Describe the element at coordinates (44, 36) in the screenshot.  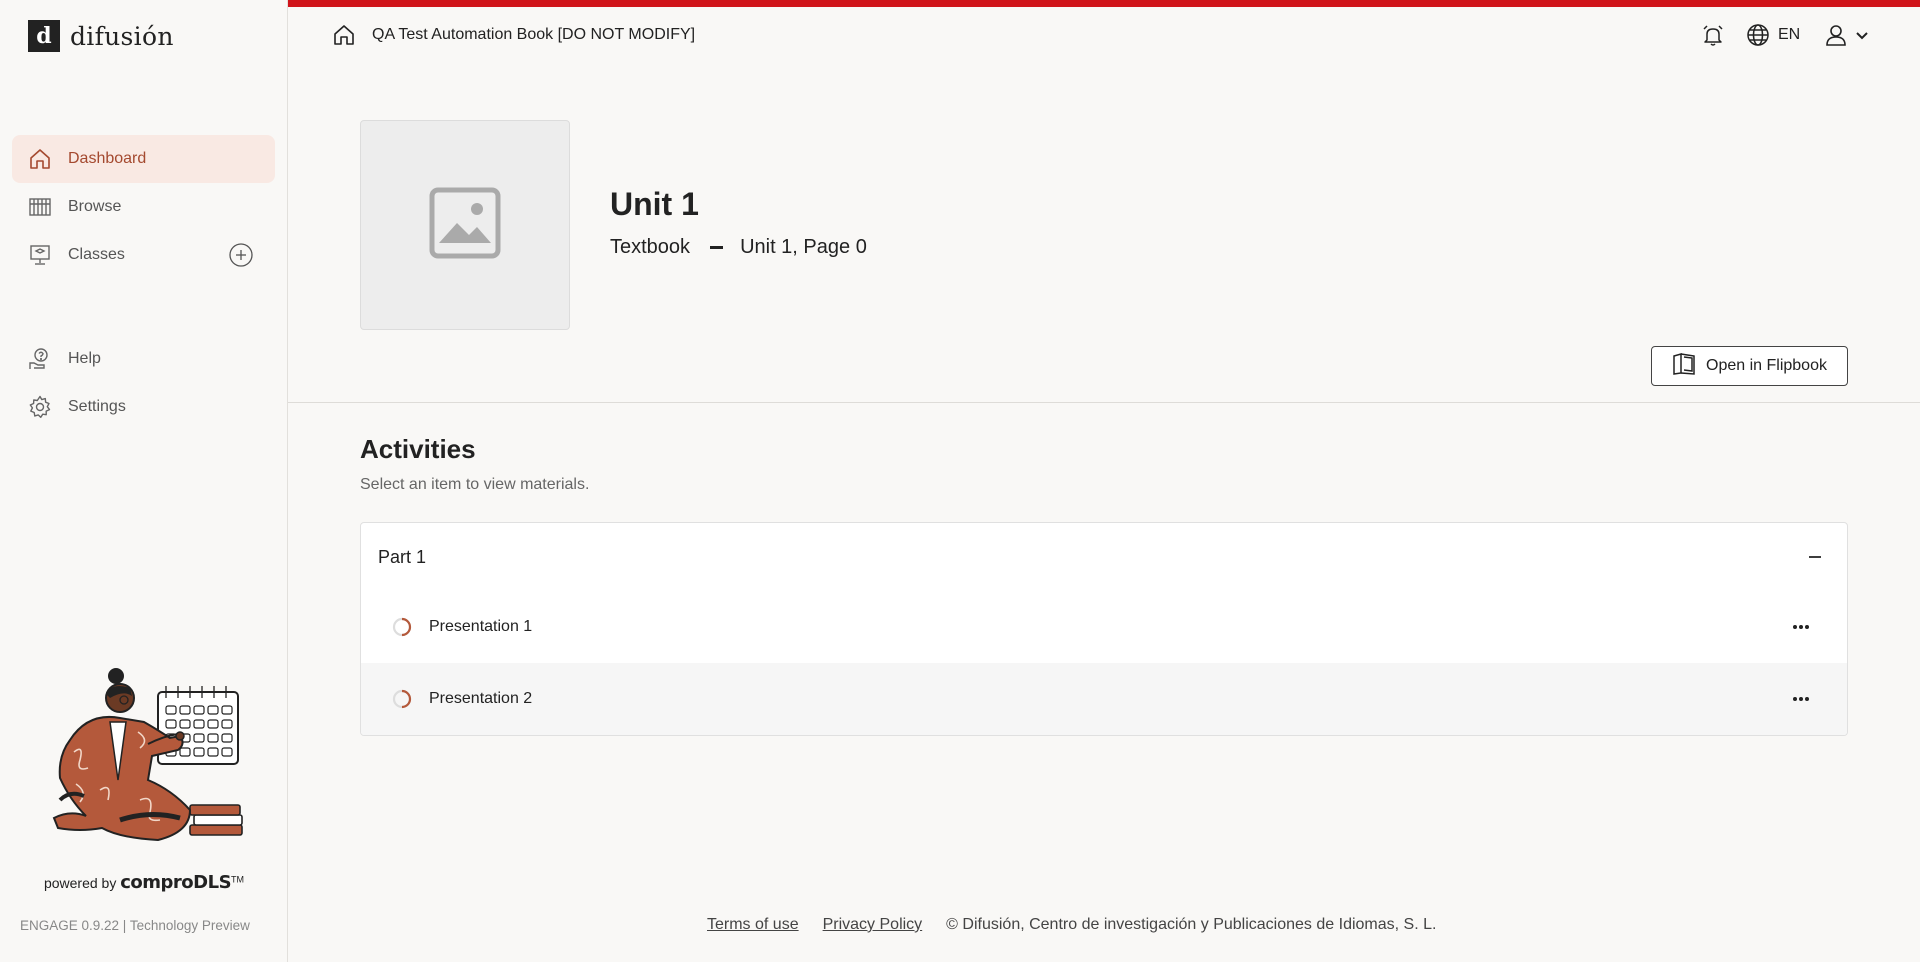
I see `logo-mark: d` at that location.